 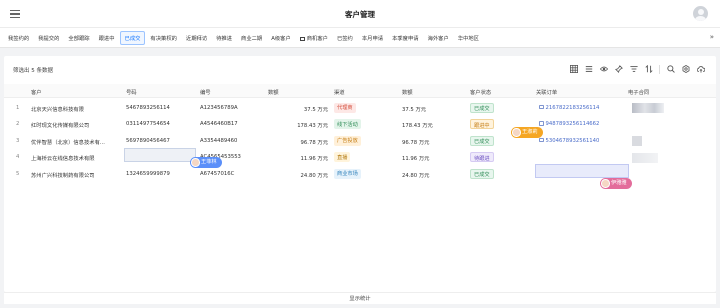 What do you see at coordinates (233, 141) in the screenshot?
I see `customer-code: A3354489460` at bounding box center [233, 141].